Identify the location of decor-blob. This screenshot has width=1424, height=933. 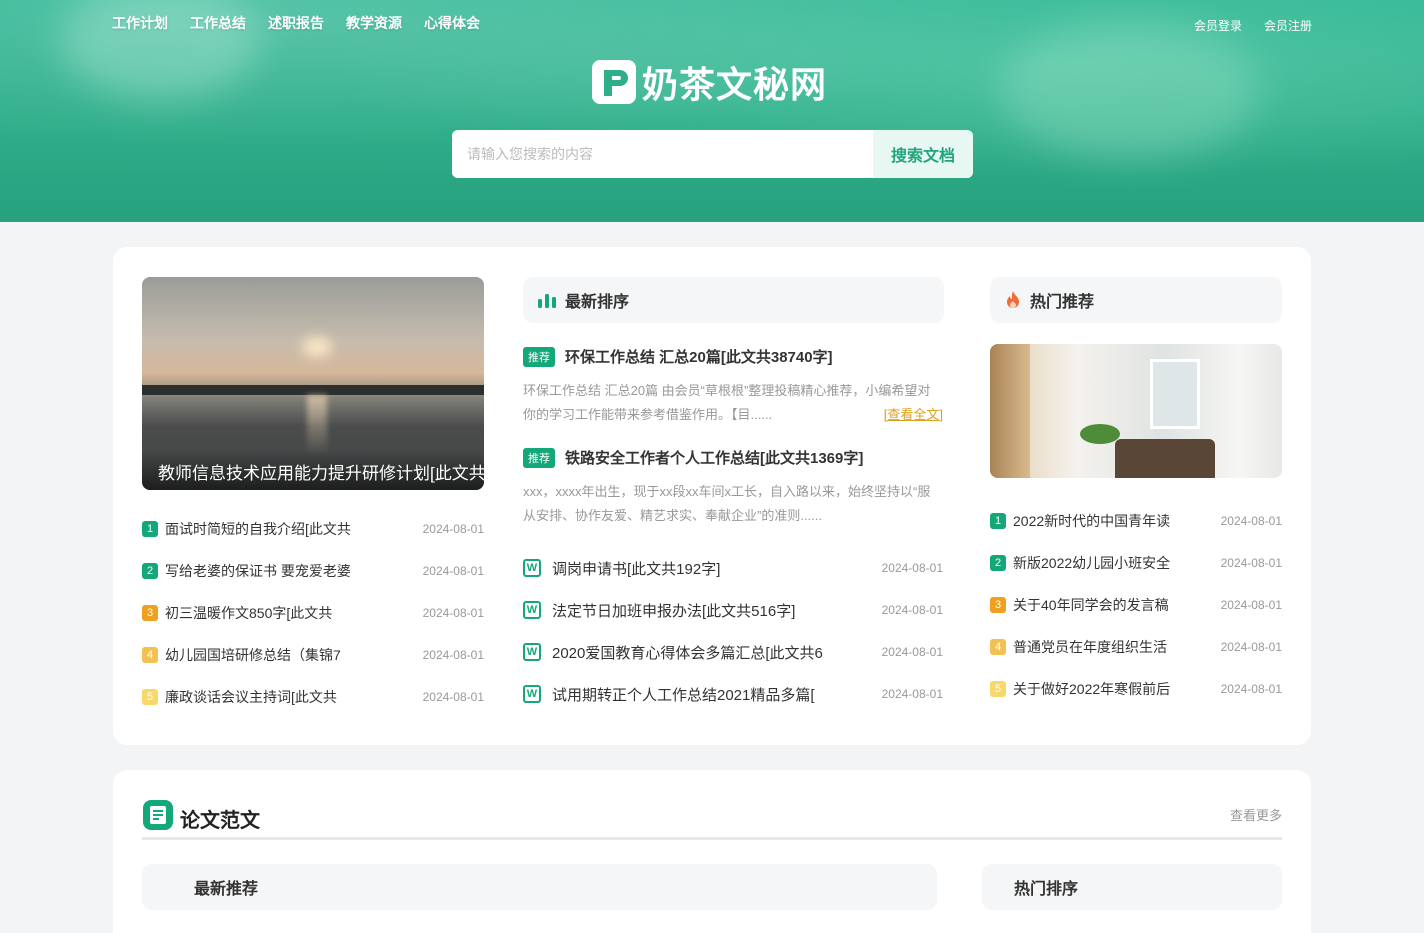
(1130, 90).